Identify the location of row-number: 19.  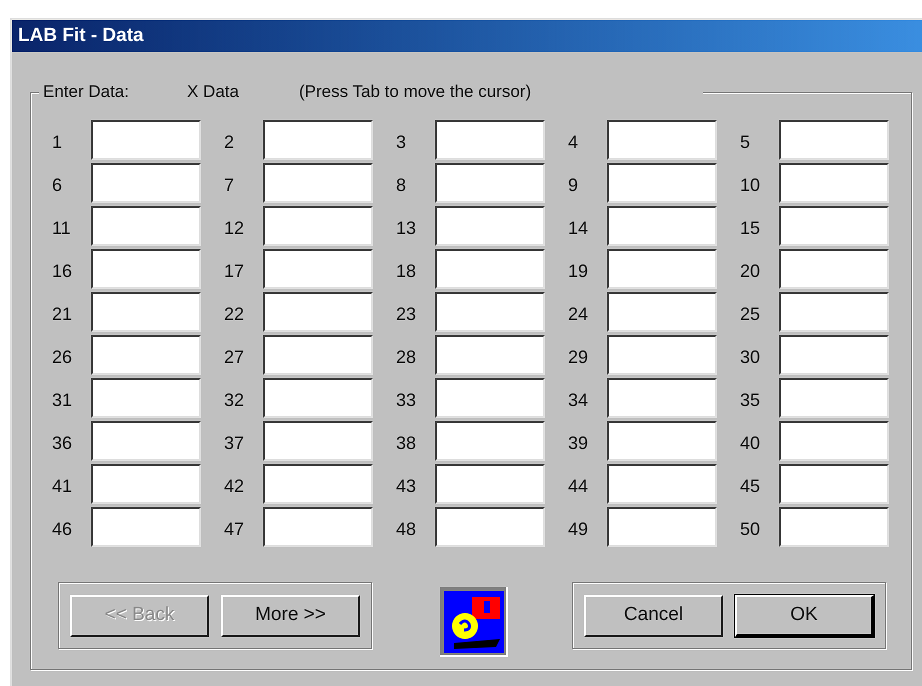
(579, 271).